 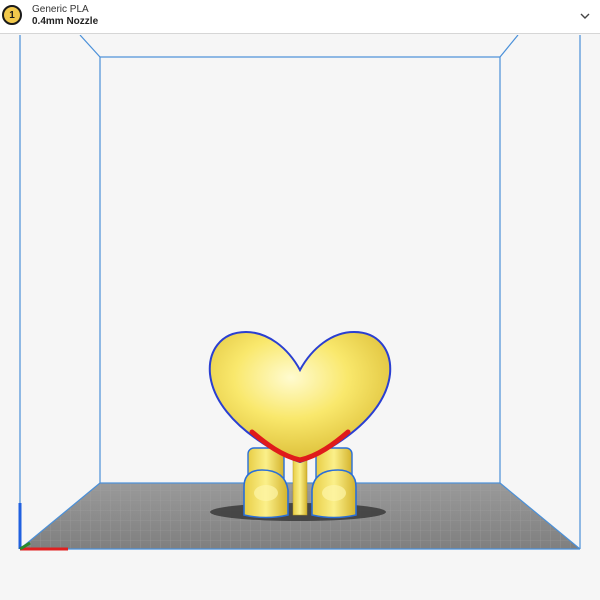 I want to click on extruder-number-badge: 1, so click(x=12, y=15).